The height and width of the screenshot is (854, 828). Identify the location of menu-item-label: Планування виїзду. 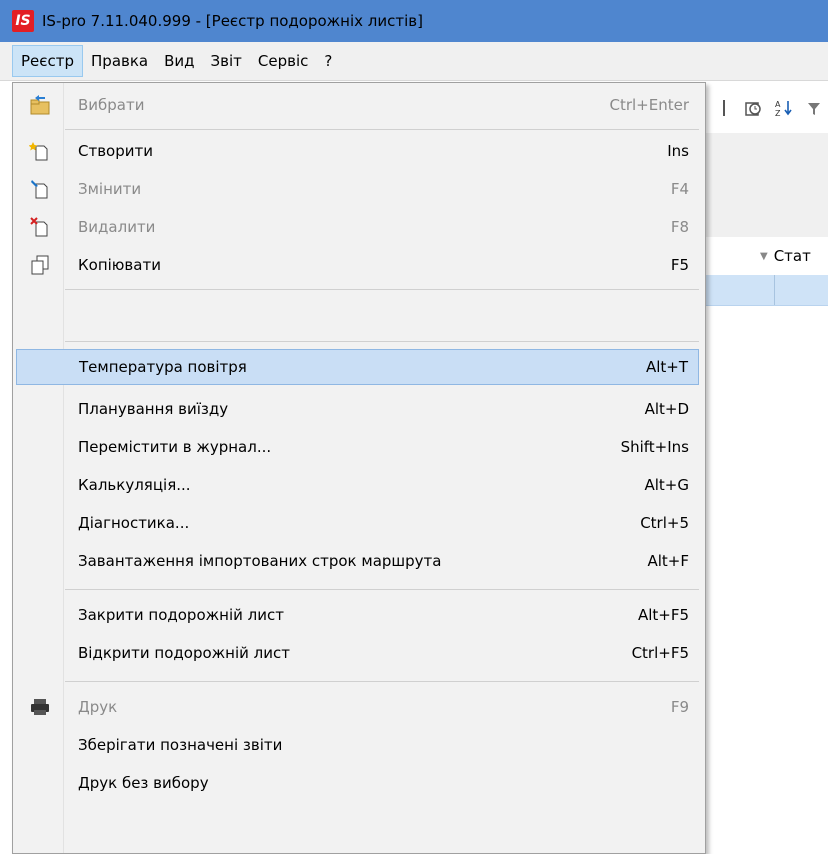
(153, 409).